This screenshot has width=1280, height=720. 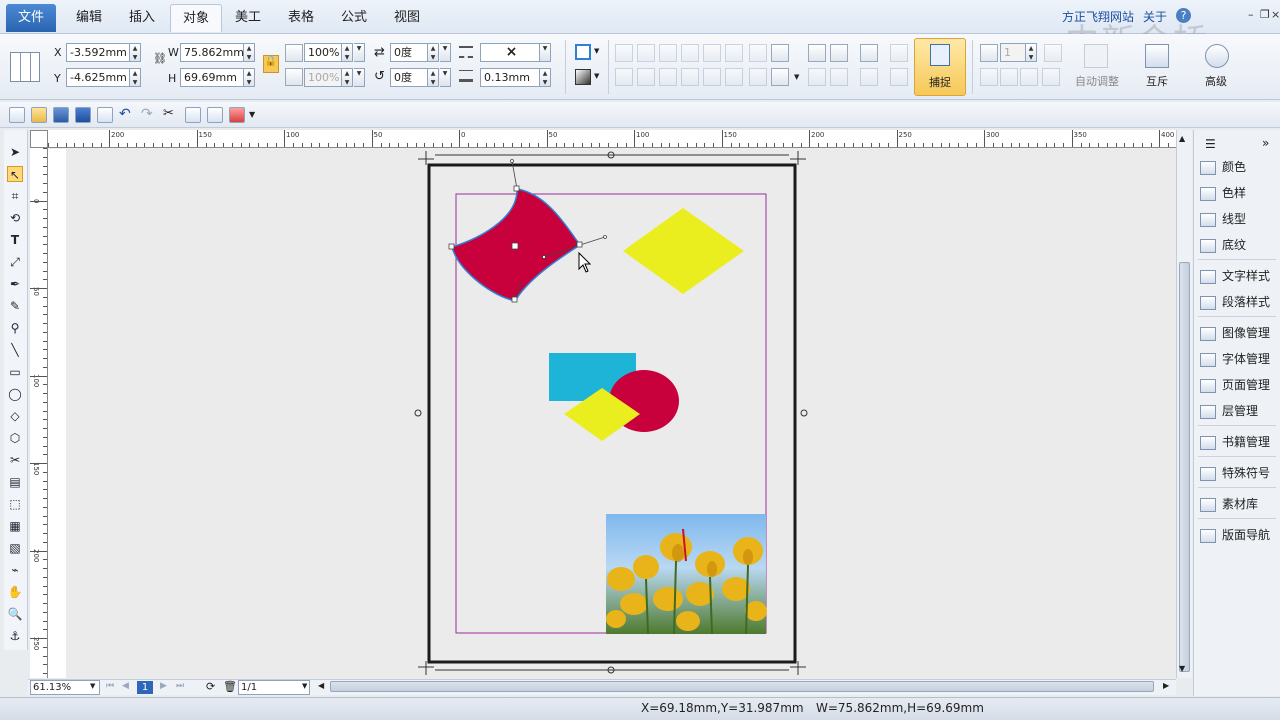 I want to click on frame-tool-icon: ⬚, so click(x=15, y=504).